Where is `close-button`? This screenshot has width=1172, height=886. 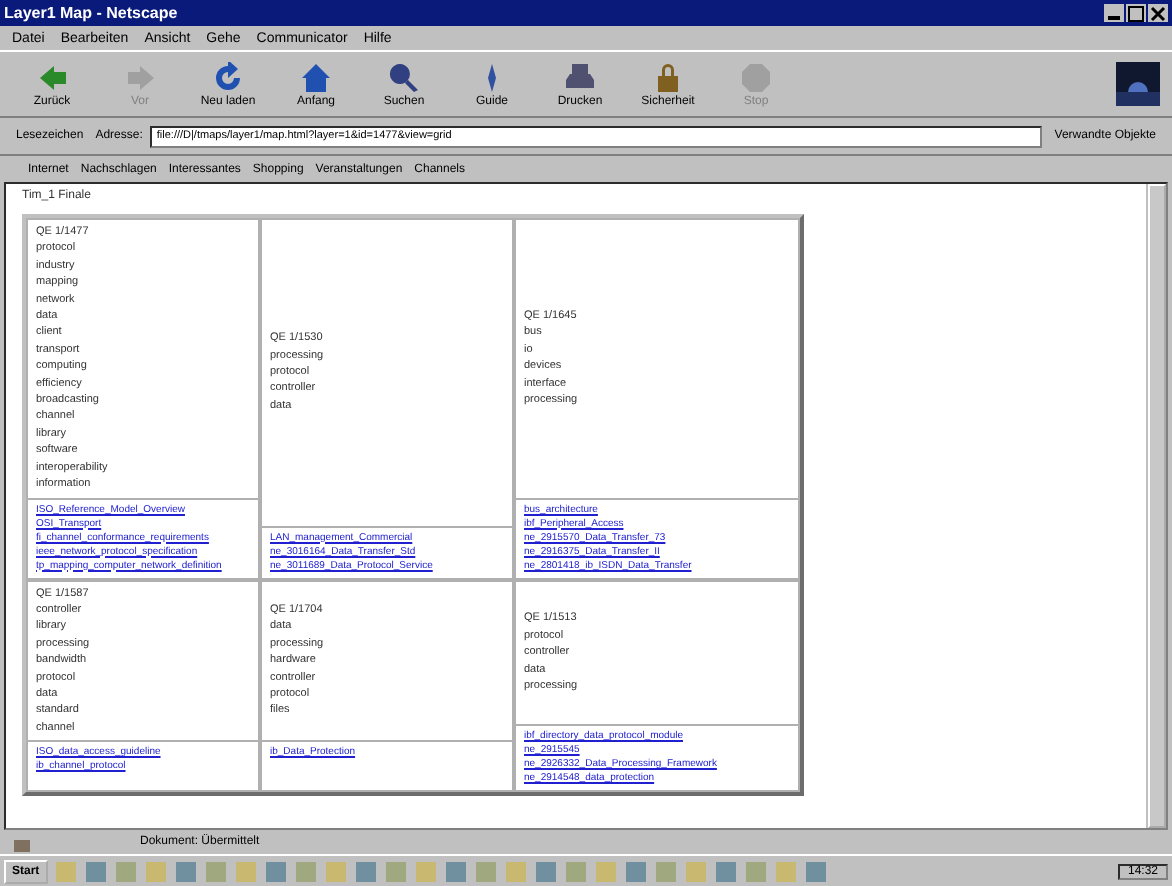 close-button is located at coordinates (1158, 13).